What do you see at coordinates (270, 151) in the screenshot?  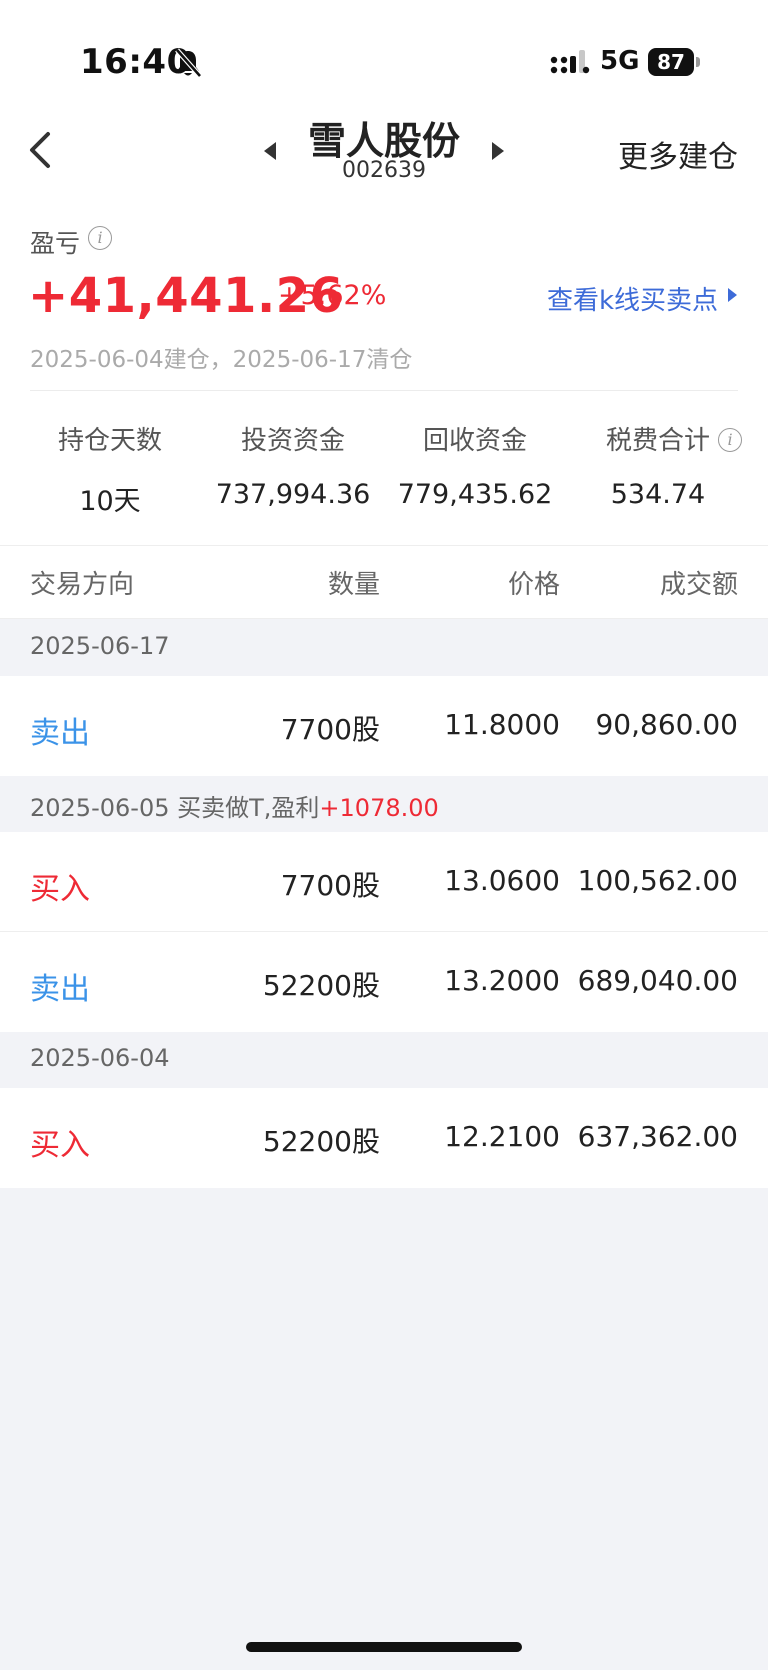 I see `prev-stock-icon` at bounding box center [270, 151].